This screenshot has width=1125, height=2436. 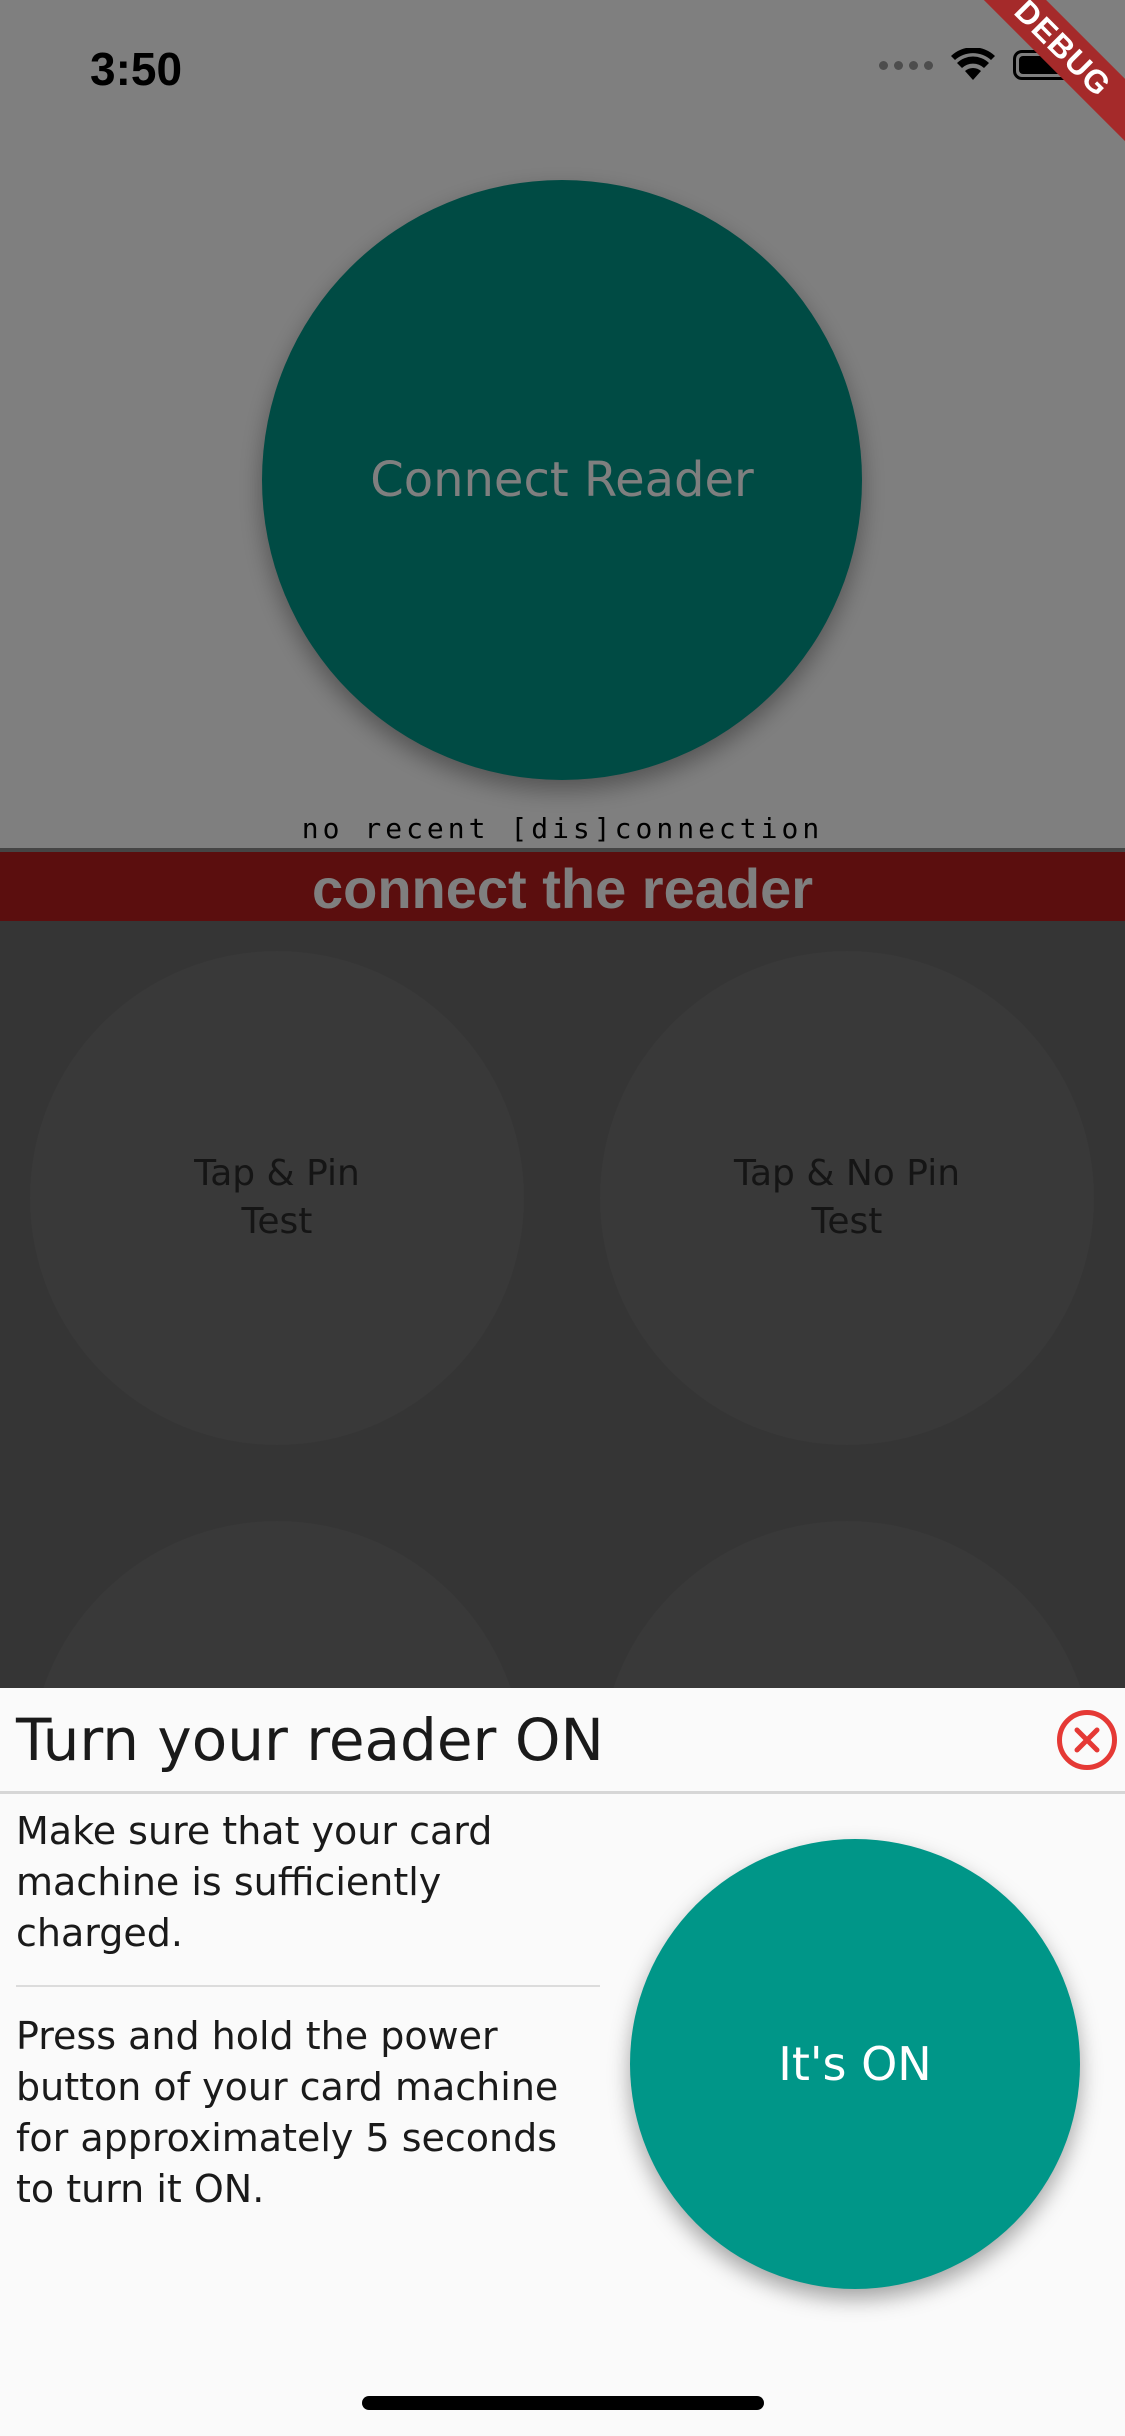 I want to click on close-button, so click(x=1087, y=1740).